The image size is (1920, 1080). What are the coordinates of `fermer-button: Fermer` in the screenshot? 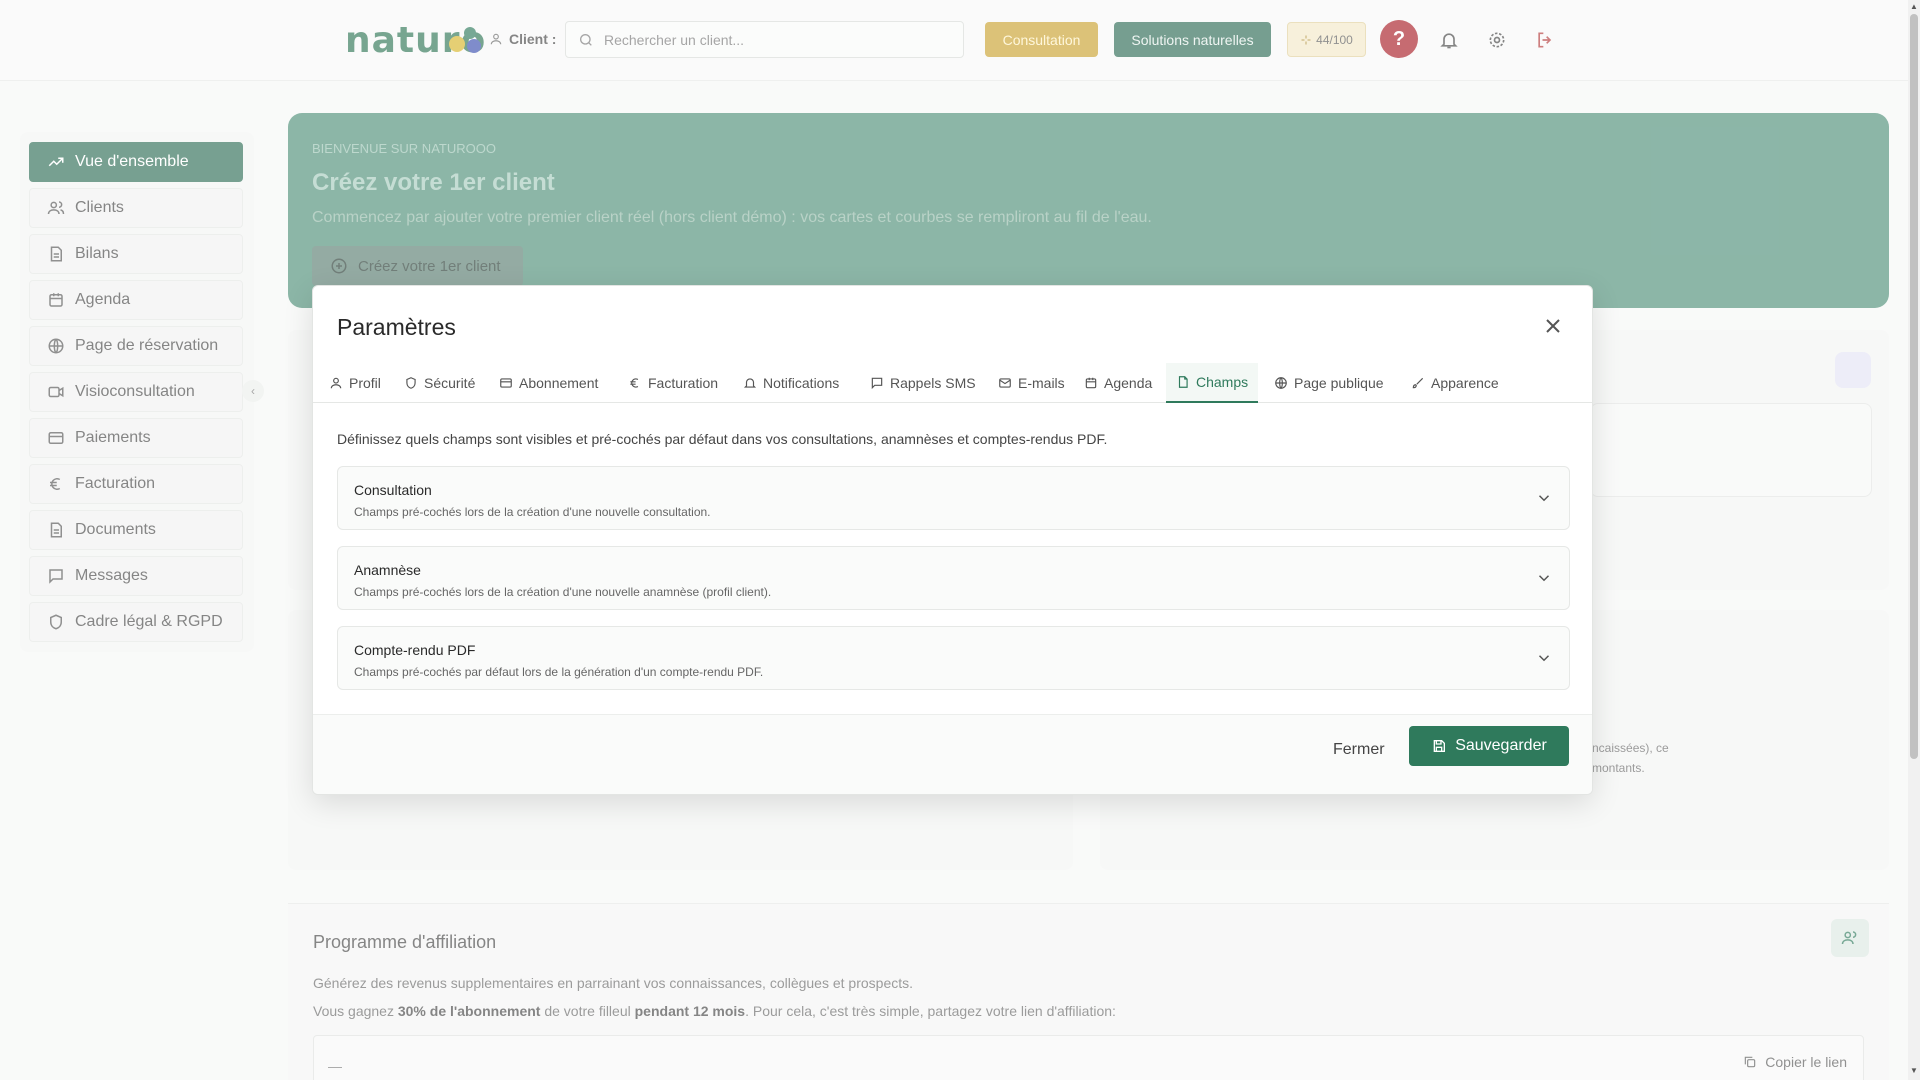 It's located at (1359, 750).